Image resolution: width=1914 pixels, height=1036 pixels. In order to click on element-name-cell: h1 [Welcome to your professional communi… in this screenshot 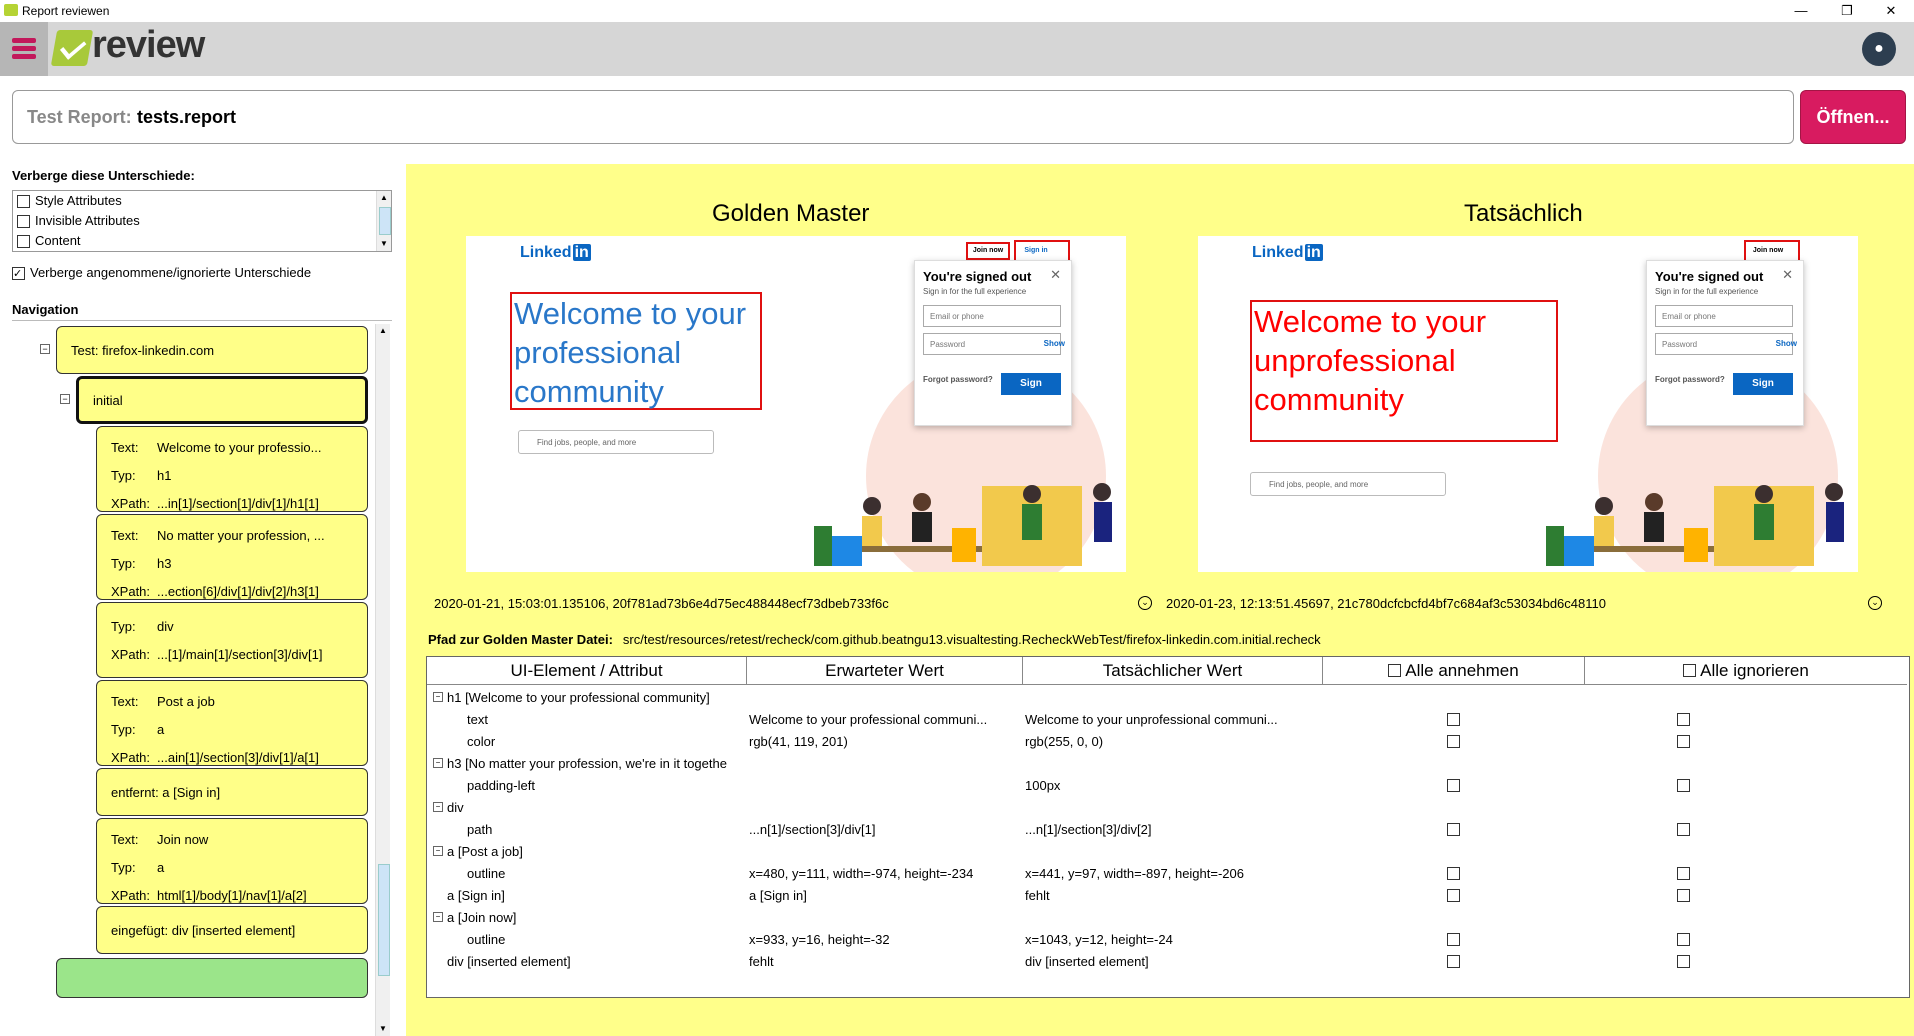, I will do `click(578, 697)`.